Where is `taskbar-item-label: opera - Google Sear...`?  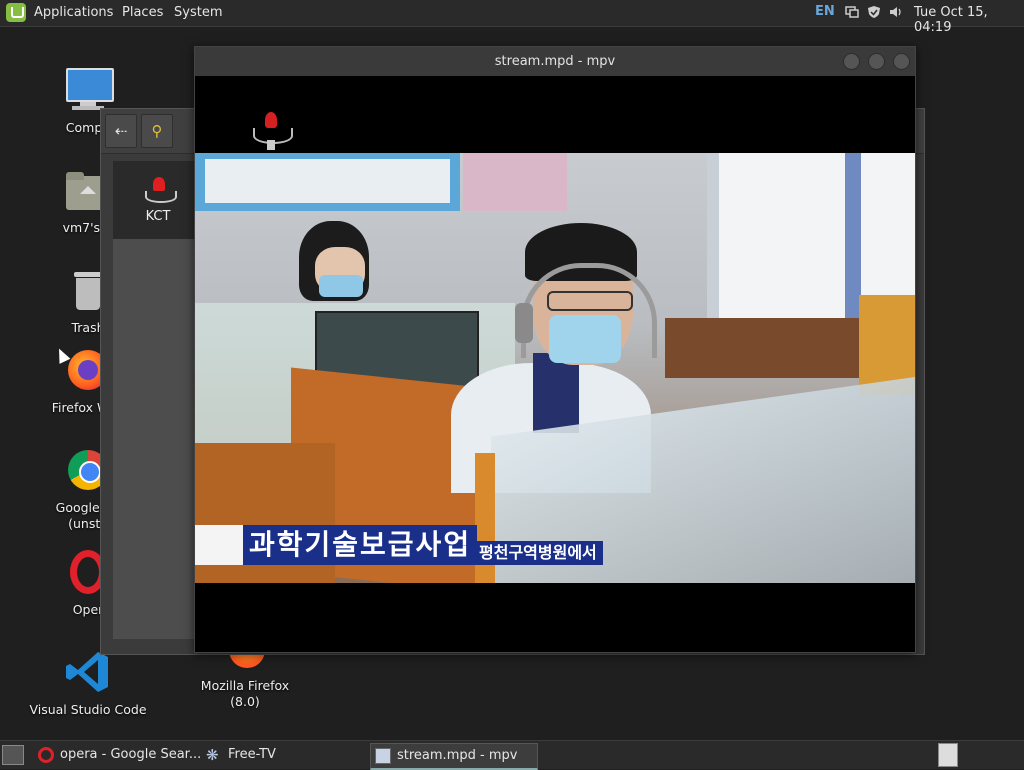
taskbar-item-label: opera - Google Sear... is located at coordinates (131, 754).